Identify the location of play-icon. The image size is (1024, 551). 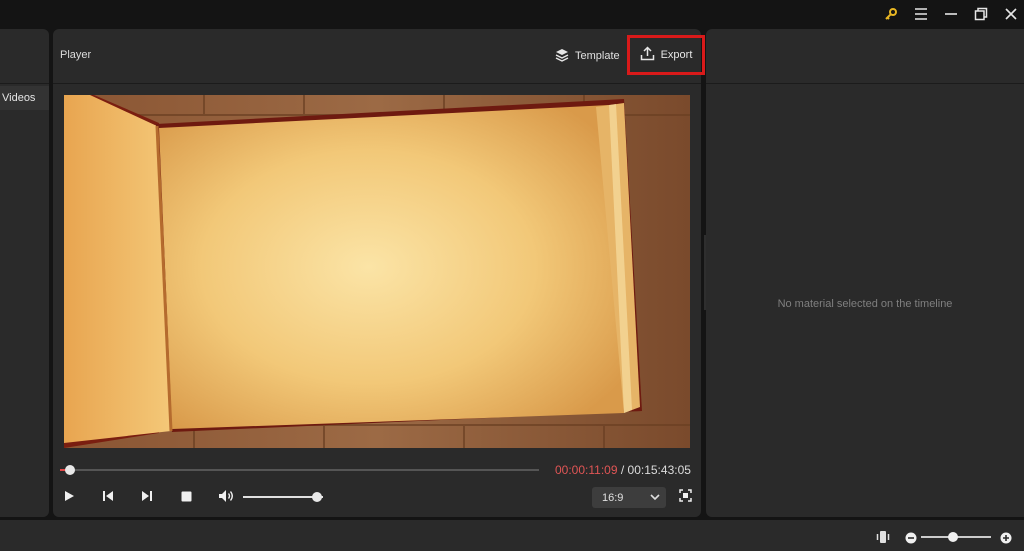
(69, 498).